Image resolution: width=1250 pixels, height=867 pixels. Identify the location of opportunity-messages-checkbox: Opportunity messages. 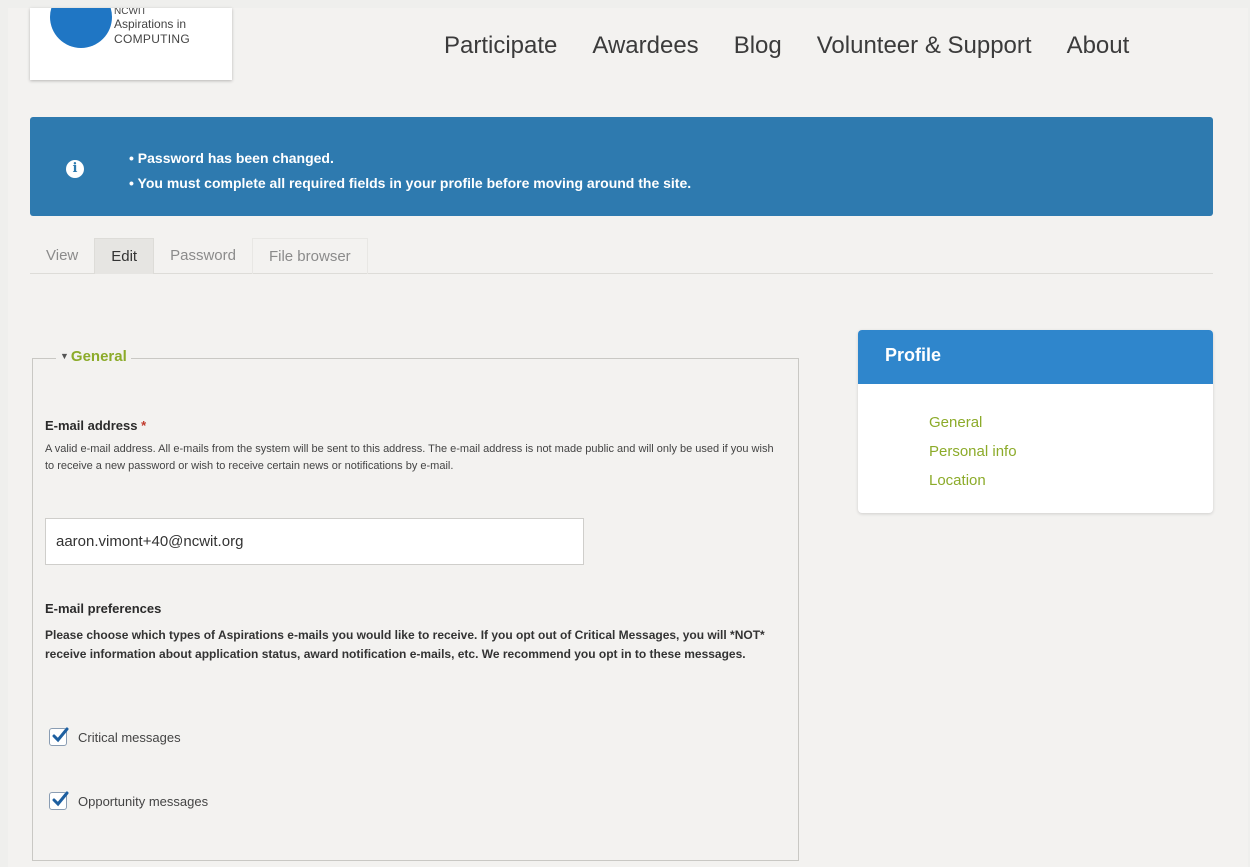
(129, 800).